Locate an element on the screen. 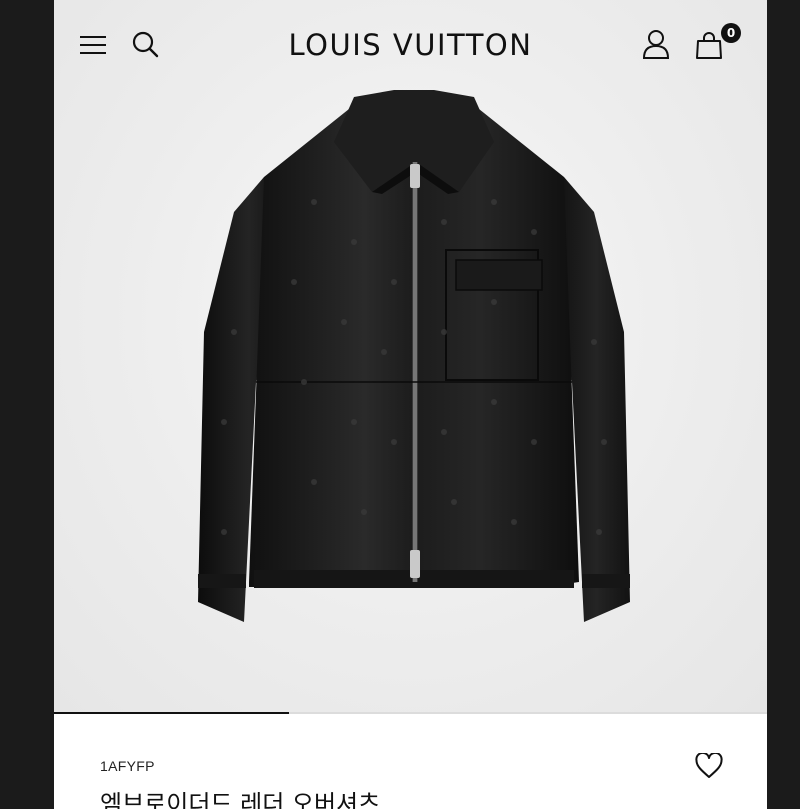 The height and width of the screenshot is (809, 800). brand-logo: LOUIS VUITTON is located at coordinates (410, 45).